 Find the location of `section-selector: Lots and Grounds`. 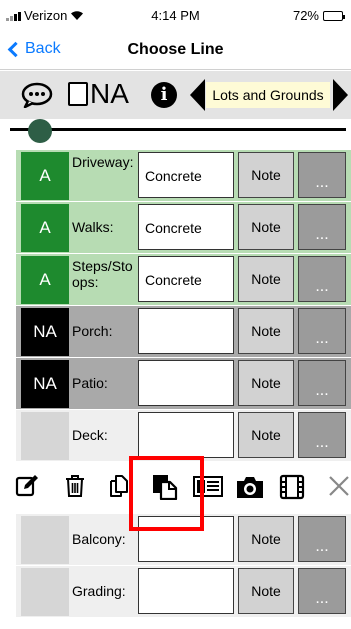

section-selector: Lots and Grounds is located at coordinates (268, 95).